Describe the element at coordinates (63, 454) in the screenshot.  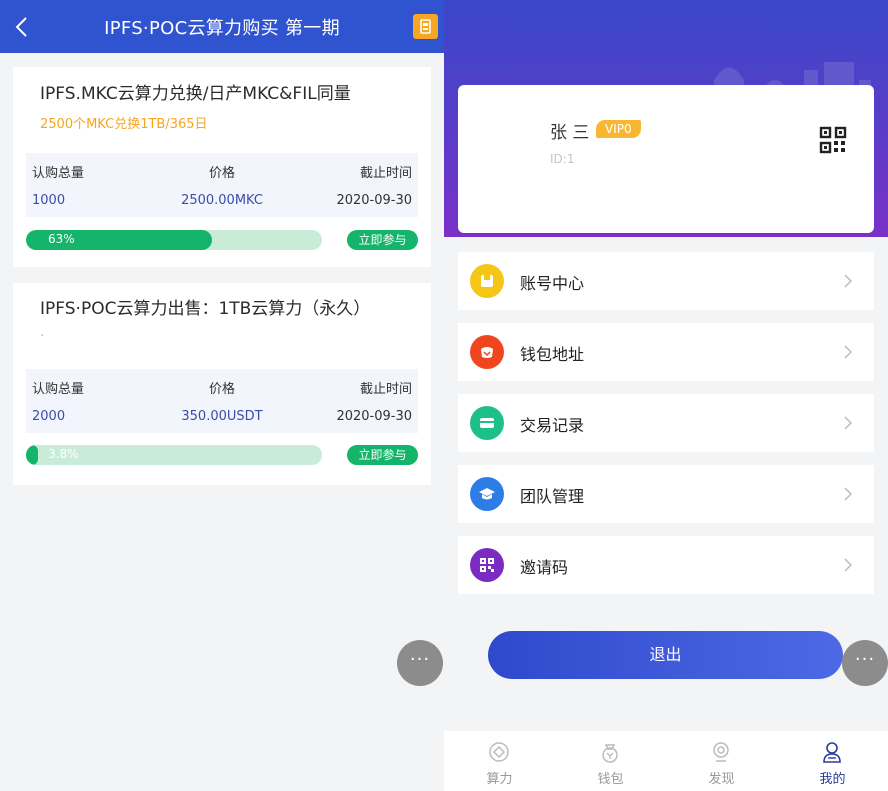
I see `progress-label: 3.8%` at that location.